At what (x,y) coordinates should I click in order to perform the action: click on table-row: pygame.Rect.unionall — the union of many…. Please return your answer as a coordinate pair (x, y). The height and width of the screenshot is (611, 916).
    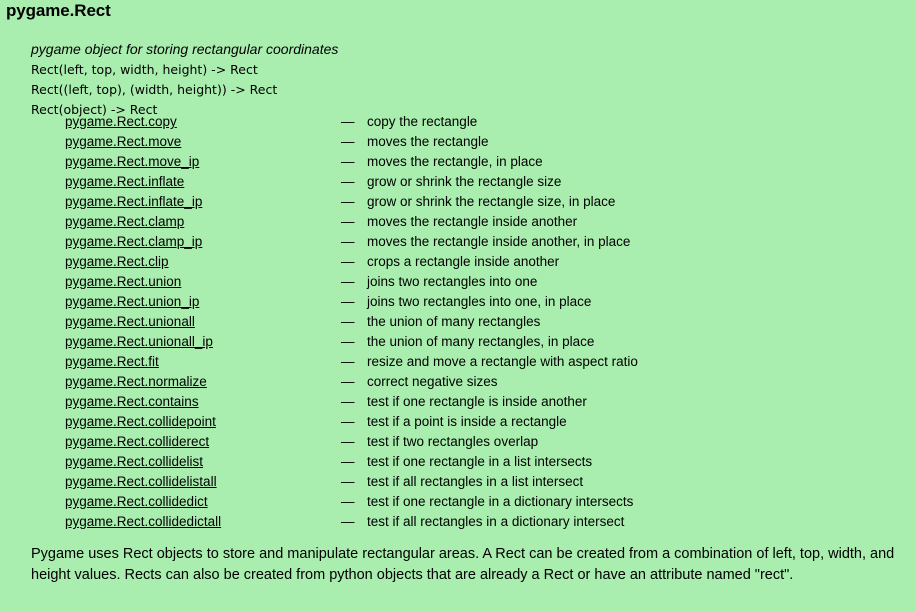
    Looking at the image, I should click on (458, 322).